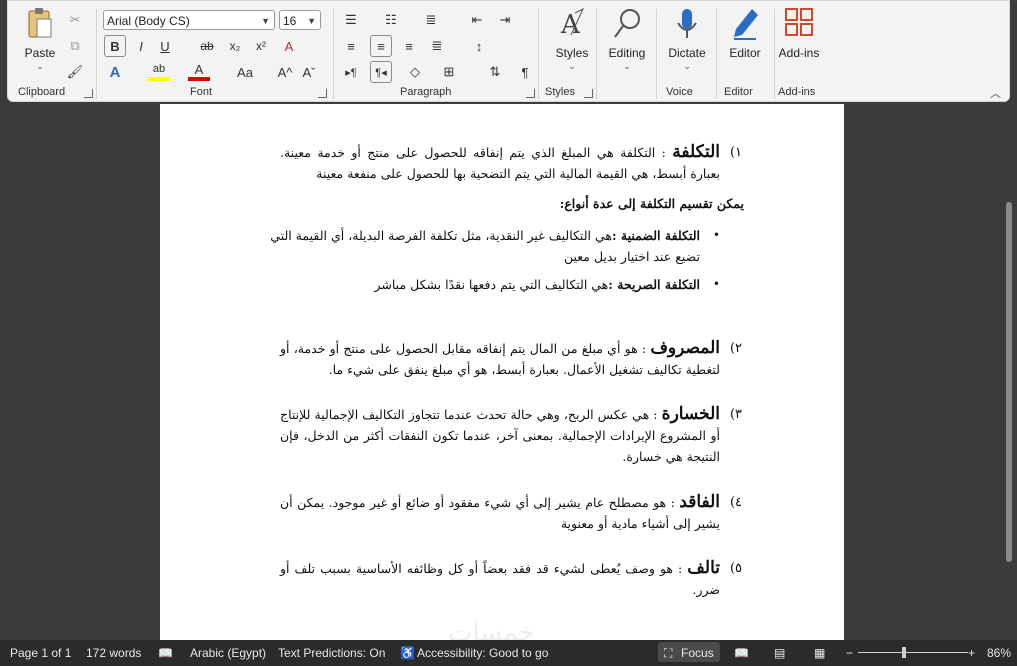  Describe the element at coordinates (588, 93) in the screenshot. I see `styles-dialog-launcher` at that location.